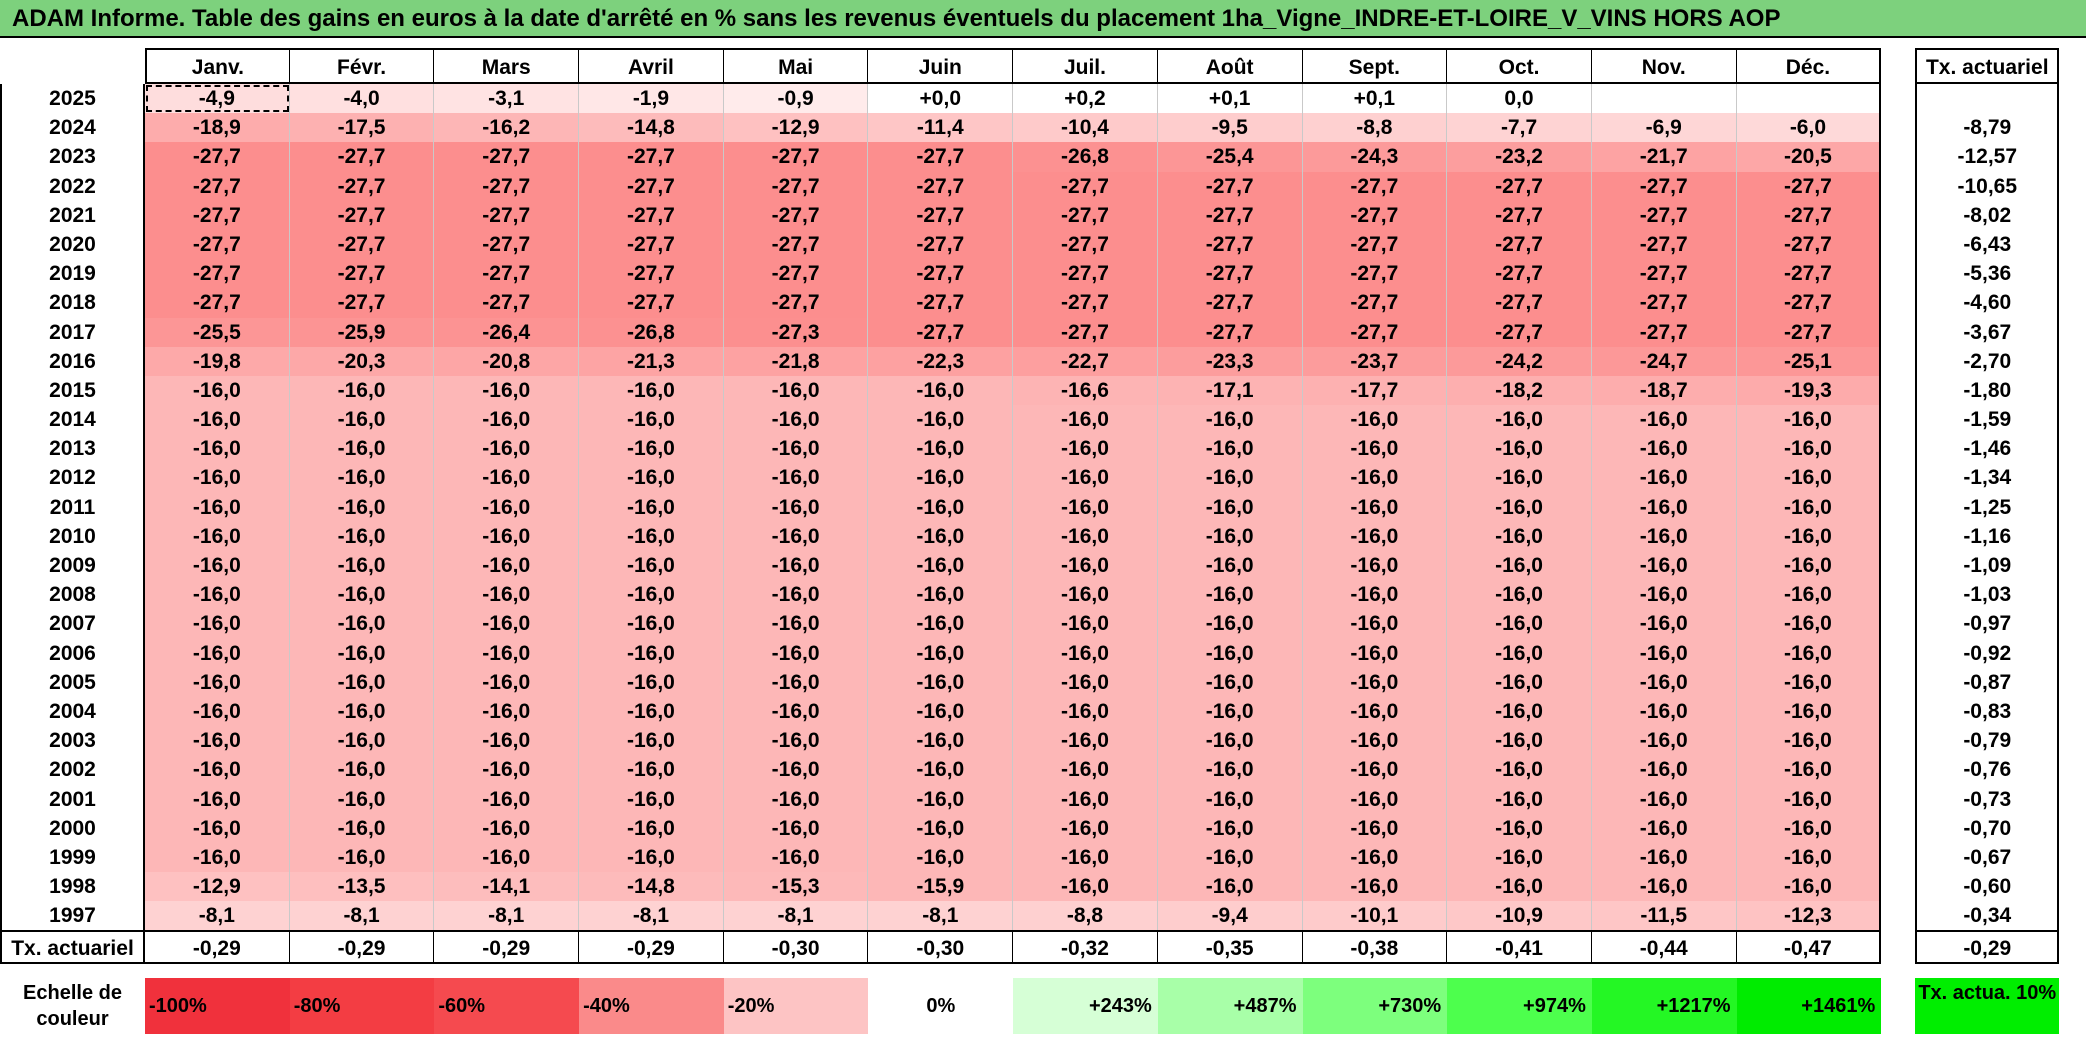 This screenshot has height=1037, width=2086. What do you see at coordinates (941, 887) in the screenshot?
I see `table-cell: -15,9` at bounding box center [941, 887].